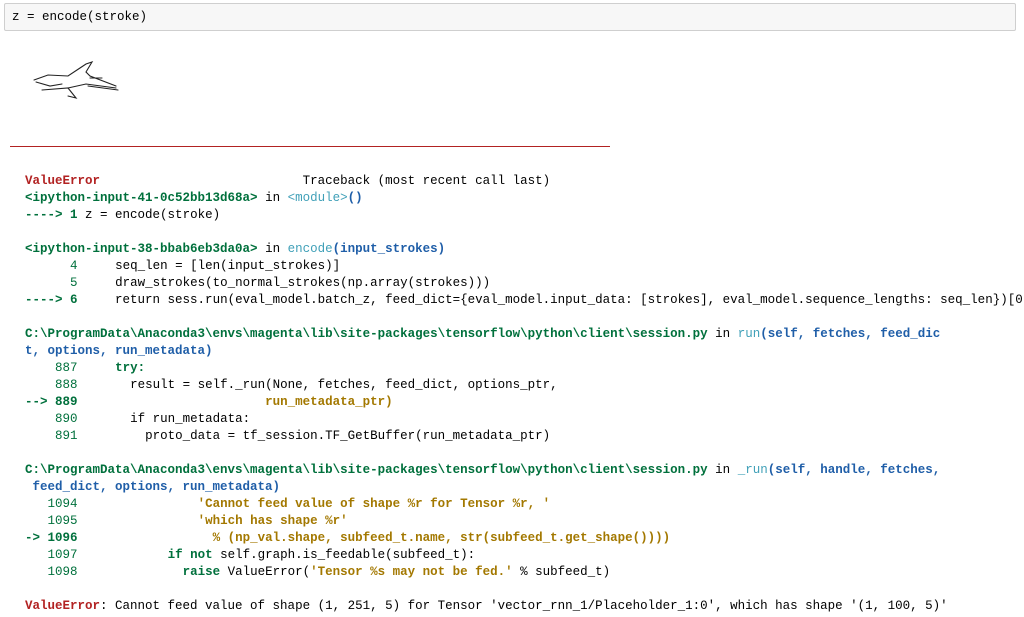 This screenshot has width=1024, height=617. What do you see at coordinates (79, 17) in the screenshot?
I see `input-code: z = encode(stroke)` at bounding box center [79, 17].